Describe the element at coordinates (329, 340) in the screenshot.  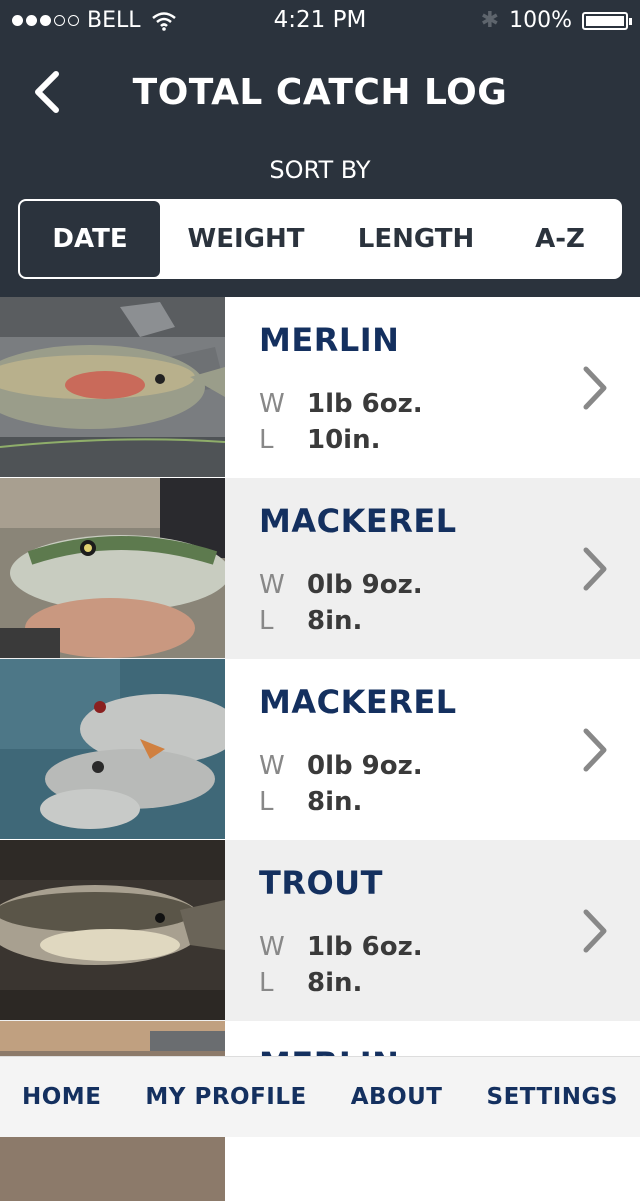
I see `catch-name: MERLIN` at that location.